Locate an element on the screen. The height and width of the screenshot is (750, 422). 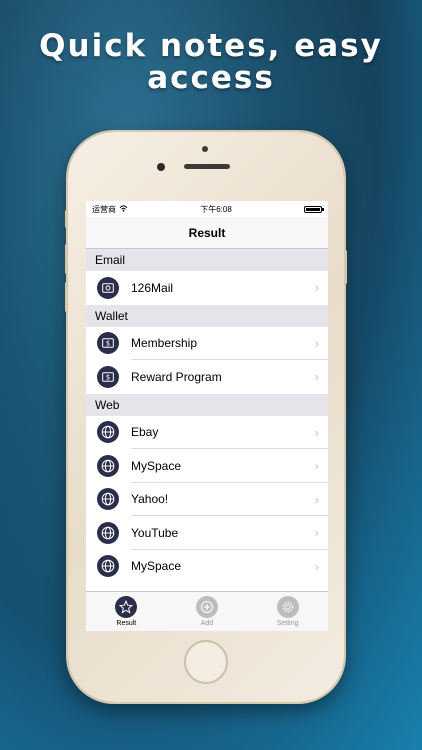
tab-label: Result is located at coordinates (126, 623).